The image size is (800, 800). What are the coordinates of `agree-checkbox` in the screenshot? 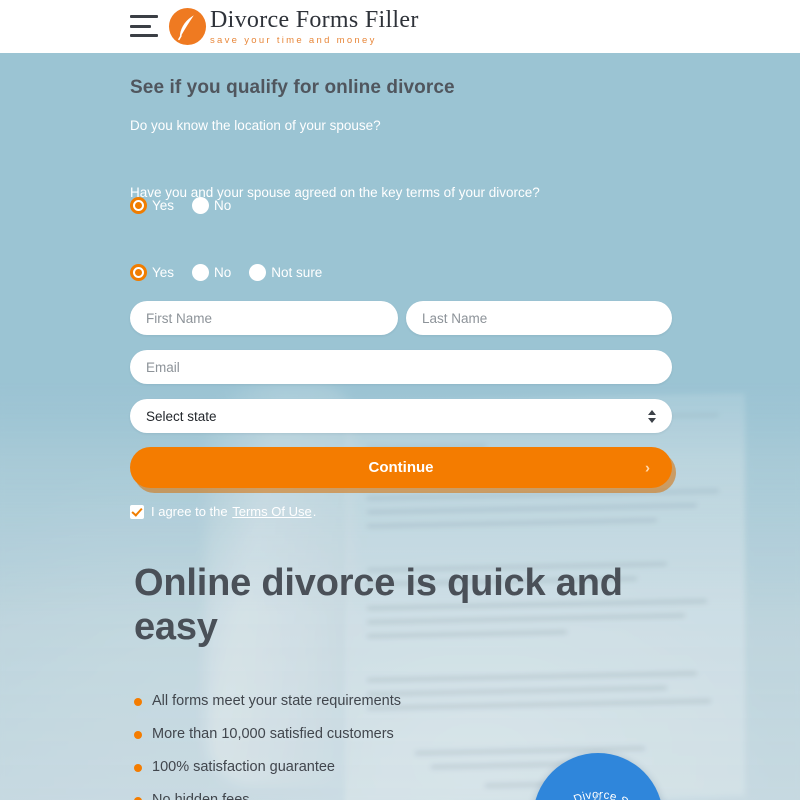 It's located at (137, 511).